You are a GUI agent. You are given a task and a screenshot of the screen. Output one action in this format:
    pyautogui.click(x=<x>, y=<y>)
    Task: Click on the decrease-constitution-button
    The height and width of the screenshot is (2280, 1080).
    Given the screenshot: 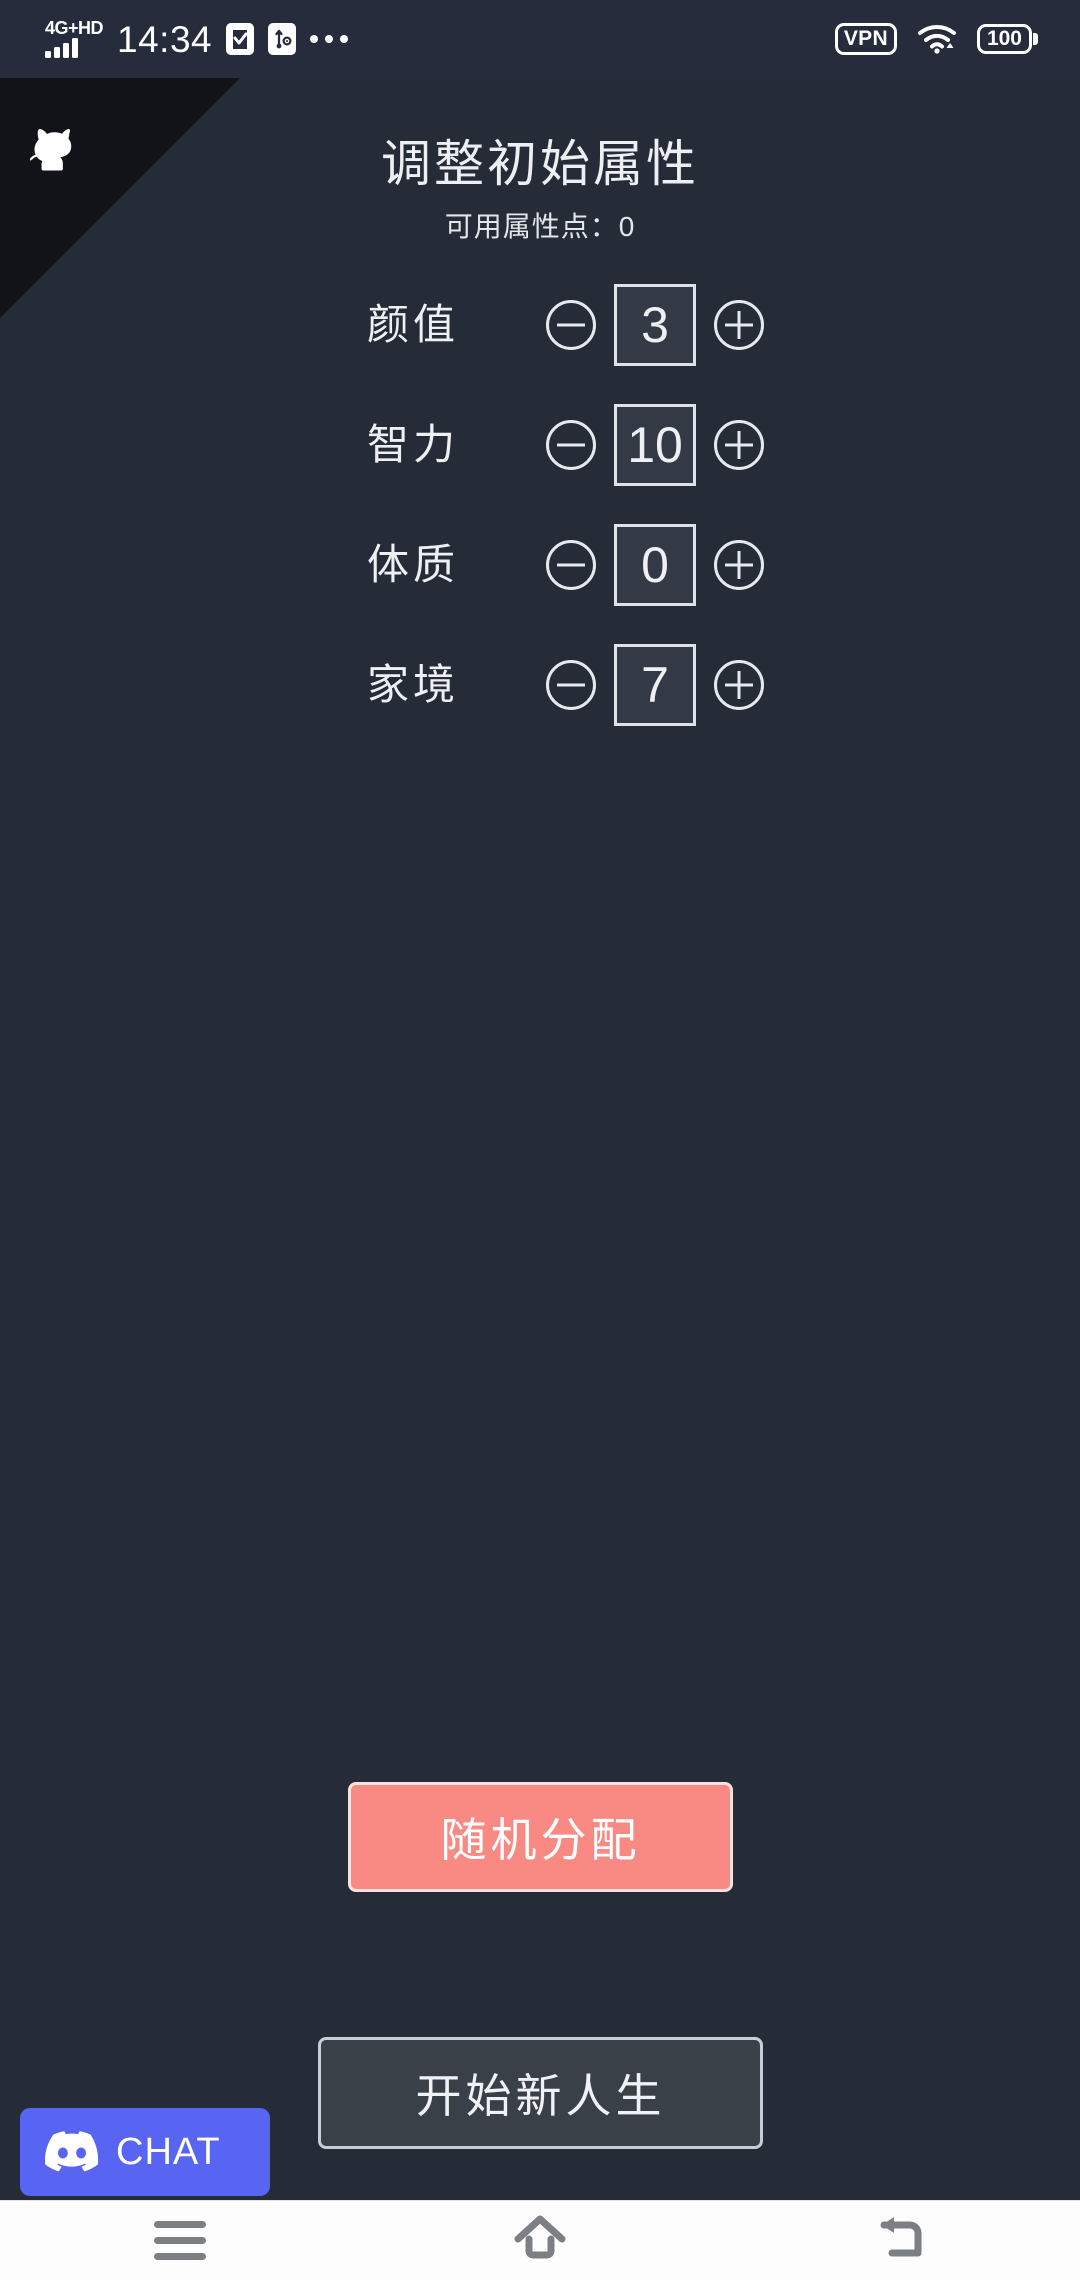 What is the action you would take?
    pyautogui.click(x=571, y=565)
    